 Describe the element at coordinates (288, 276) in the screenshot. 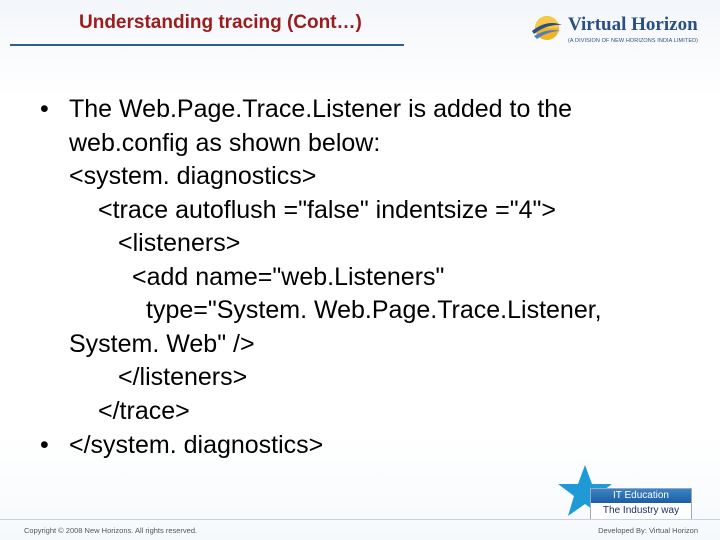

I see `code-line: <add name="web.Listeners"` at that location.